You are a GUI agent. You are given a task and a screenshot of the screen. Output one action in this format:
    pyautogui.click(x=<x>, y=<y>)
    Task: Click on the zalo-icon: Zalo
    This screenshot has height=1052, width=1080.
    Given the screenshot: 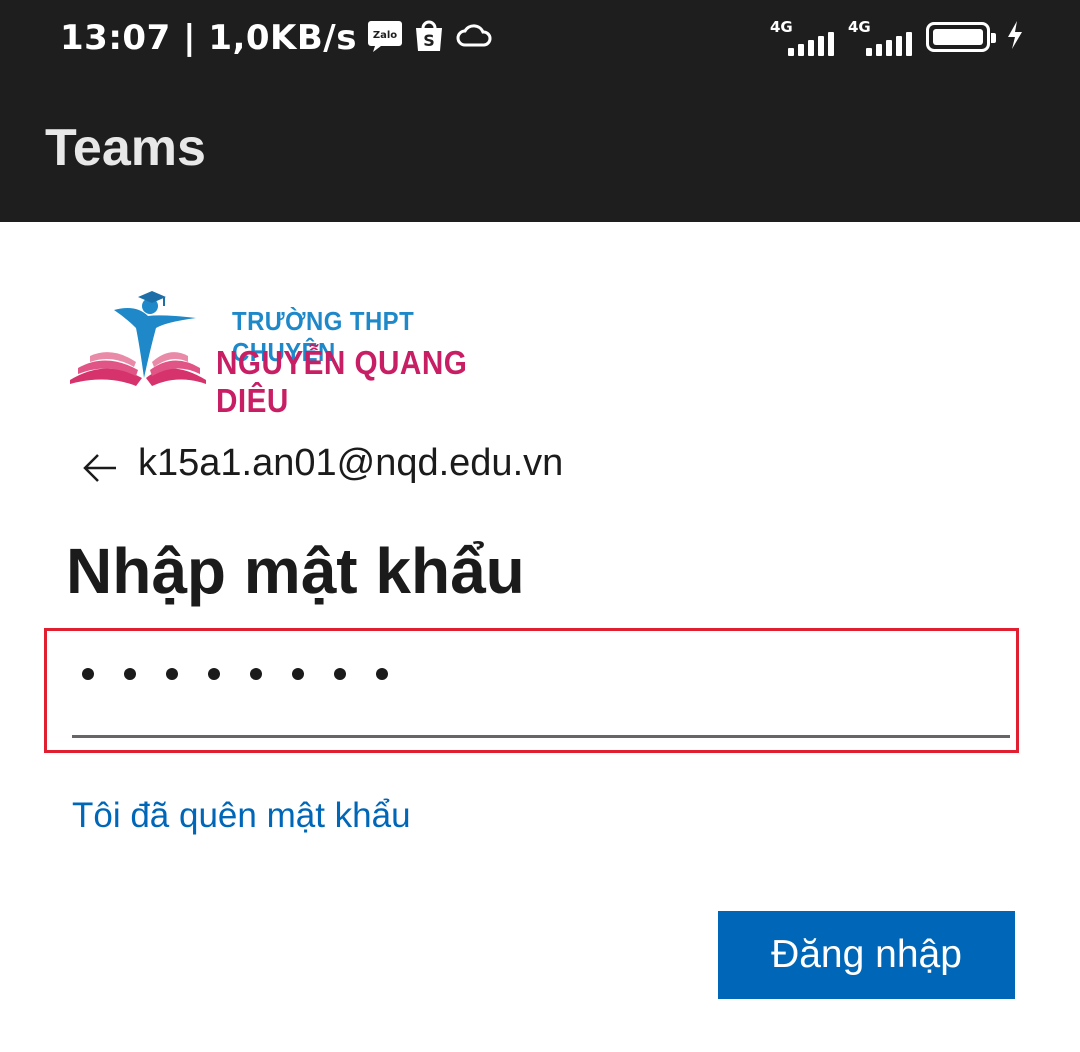 What is the action you would take?
    pyautogui.click(x=385, y=38)
    